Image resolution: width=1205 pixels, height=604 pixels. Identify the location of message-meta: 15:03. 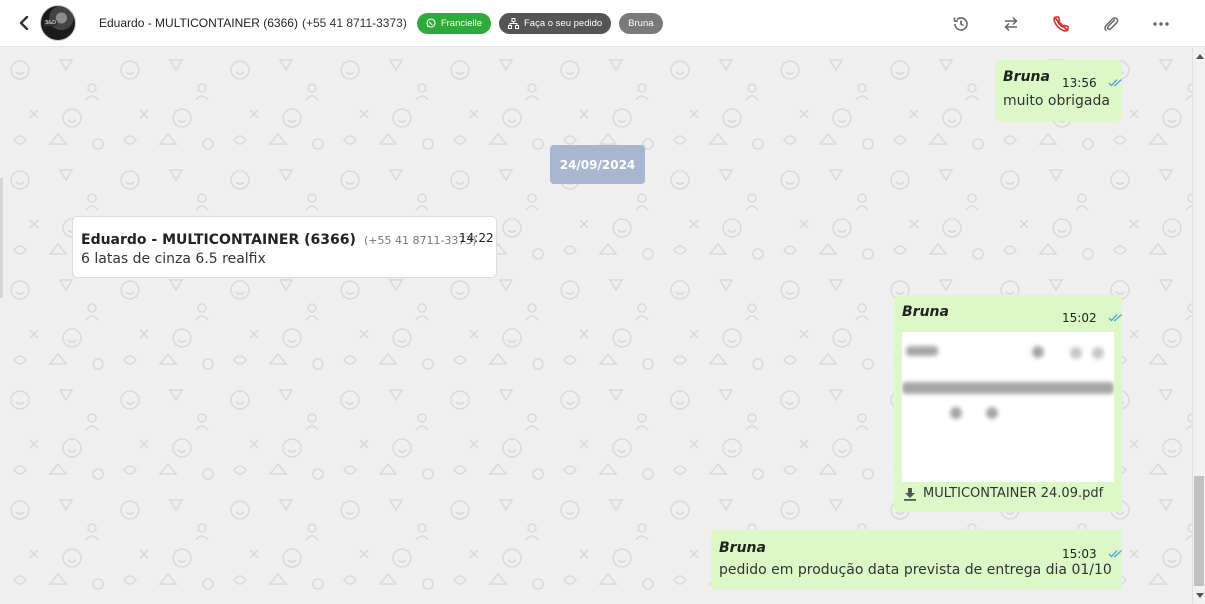
(1093, 552).